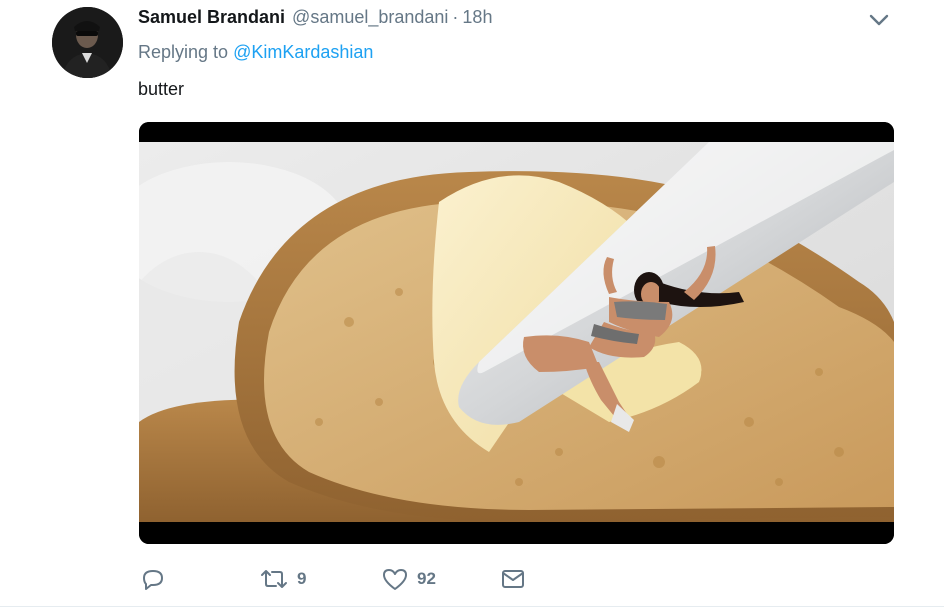  I want to click on user-handle: @samuel_brandani, so click(370, 17).